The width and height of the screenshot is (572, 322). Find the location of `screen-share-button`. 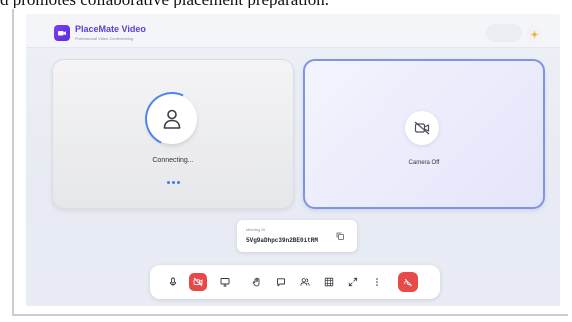

screen-share-button is located at coordinates (225, 282).